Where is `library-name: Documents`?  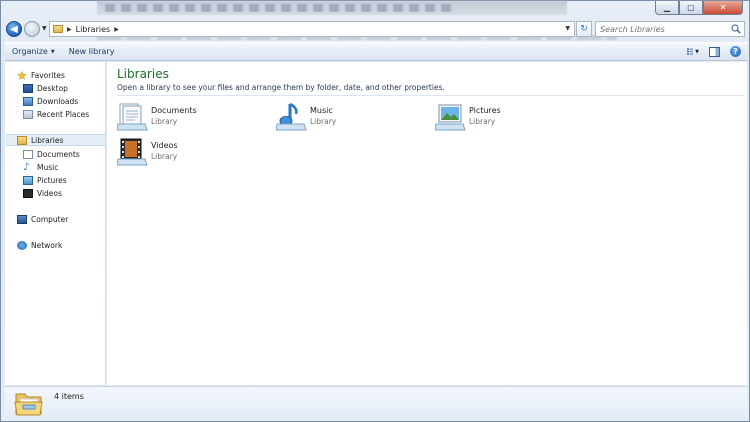
library-name: Documents is located at coordinates (174, 110).